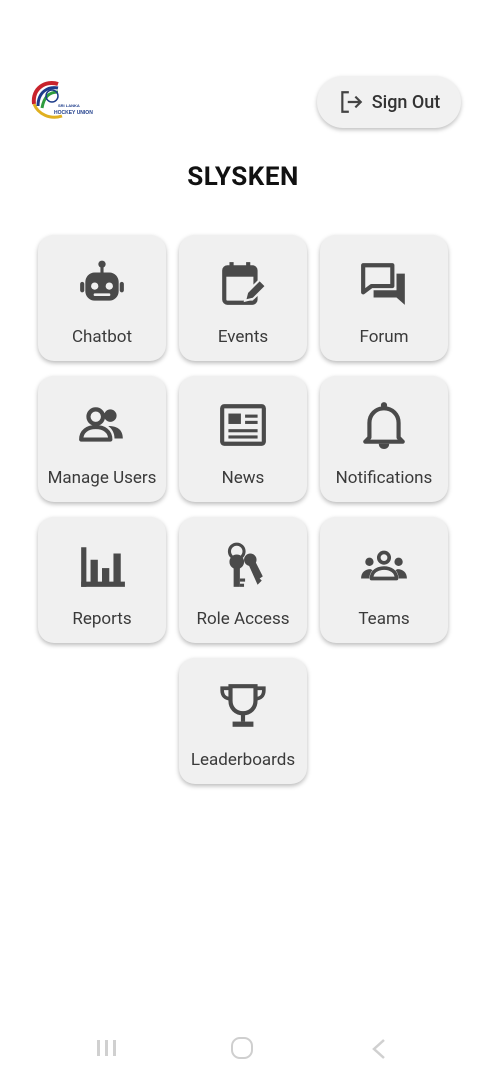 The width and height of the screenshot is (486, 1080). I want to click on system-nav-bar, so click(243, 1048).